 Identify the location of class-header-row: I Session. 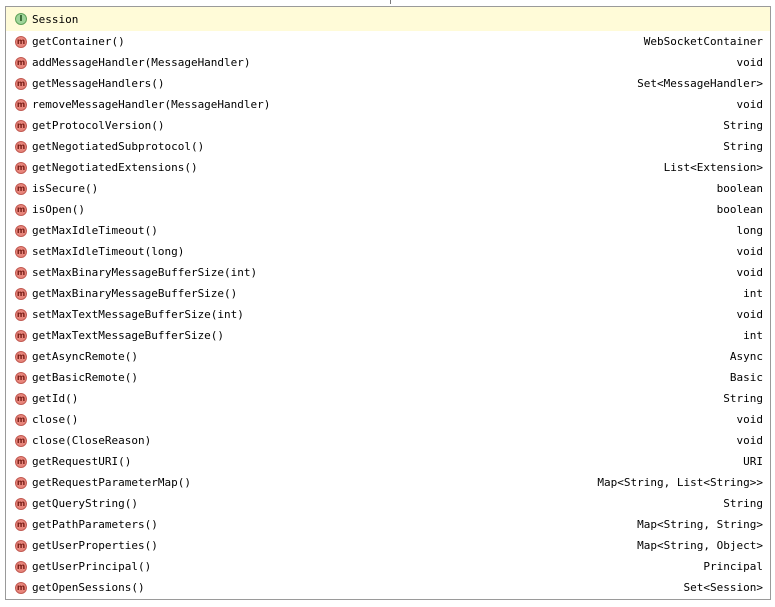
(388, 19).